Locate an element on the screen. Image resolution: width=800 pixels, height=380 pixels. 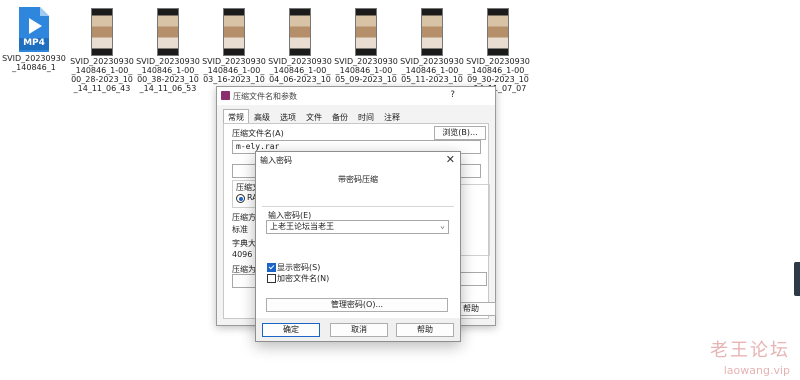
desktop-file-video-4: SVID_20230930_140846_1-00_04_06-2023_10 is located at coordinates (300, 45).